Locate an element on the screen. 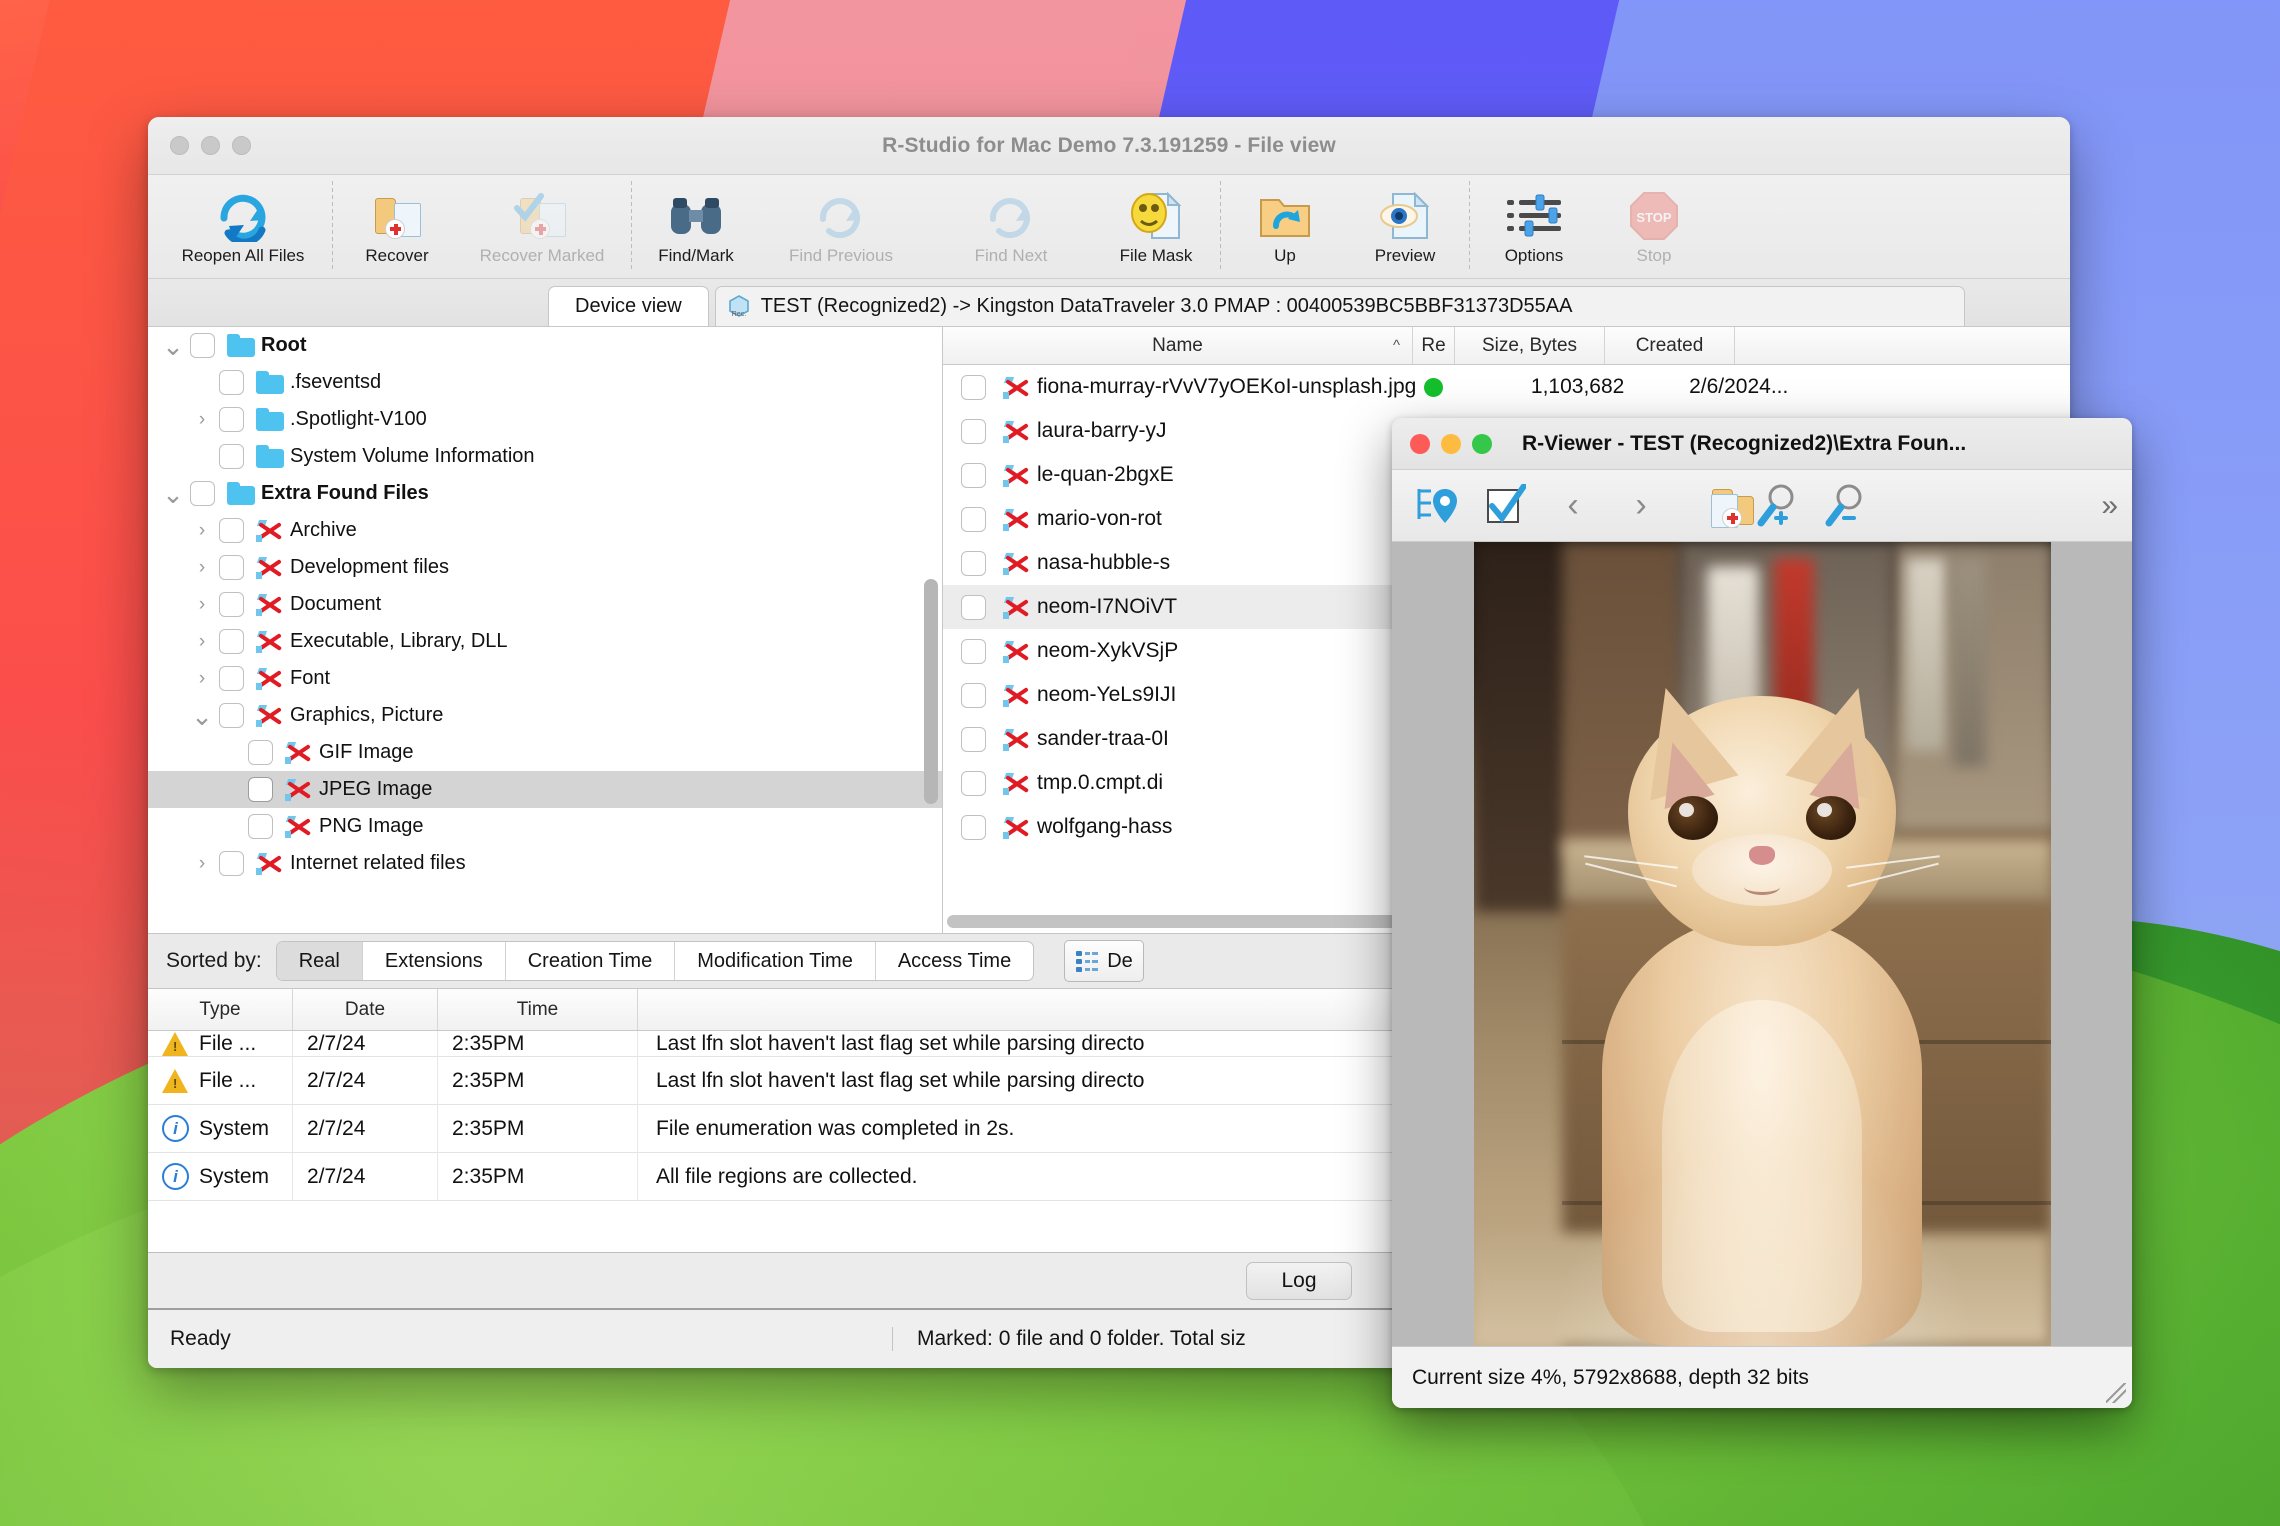  rviewer-minimize-button is located at coordinates (1451, 443).